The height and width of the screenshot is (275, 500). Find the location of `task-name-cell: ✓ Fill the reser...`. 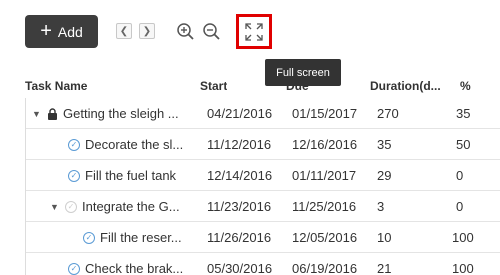

task-name-cell: ✓ Fill the reser... is located at coordinates (145, 237).